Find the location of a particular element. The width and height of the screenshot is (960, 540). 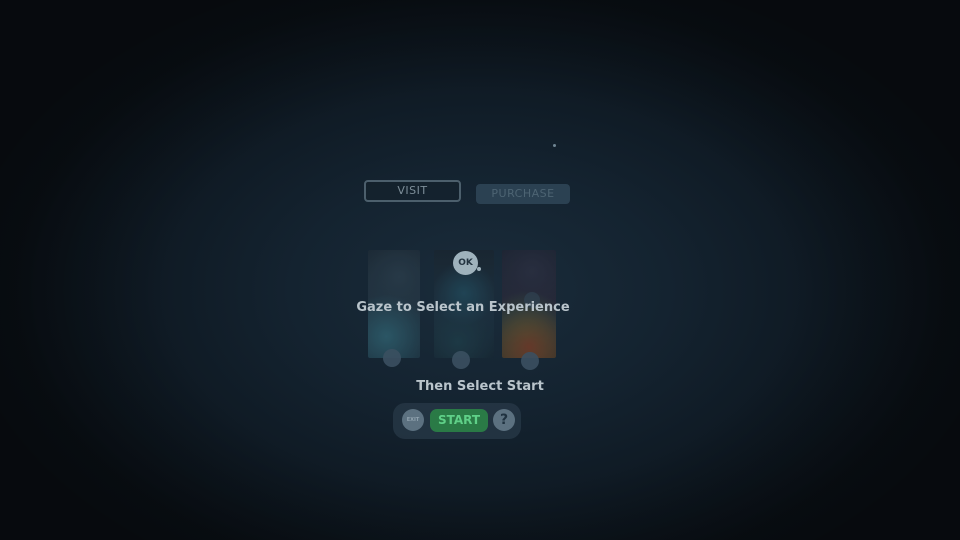

start-instruction: Then Select Start is located at coordinates (480, 386).